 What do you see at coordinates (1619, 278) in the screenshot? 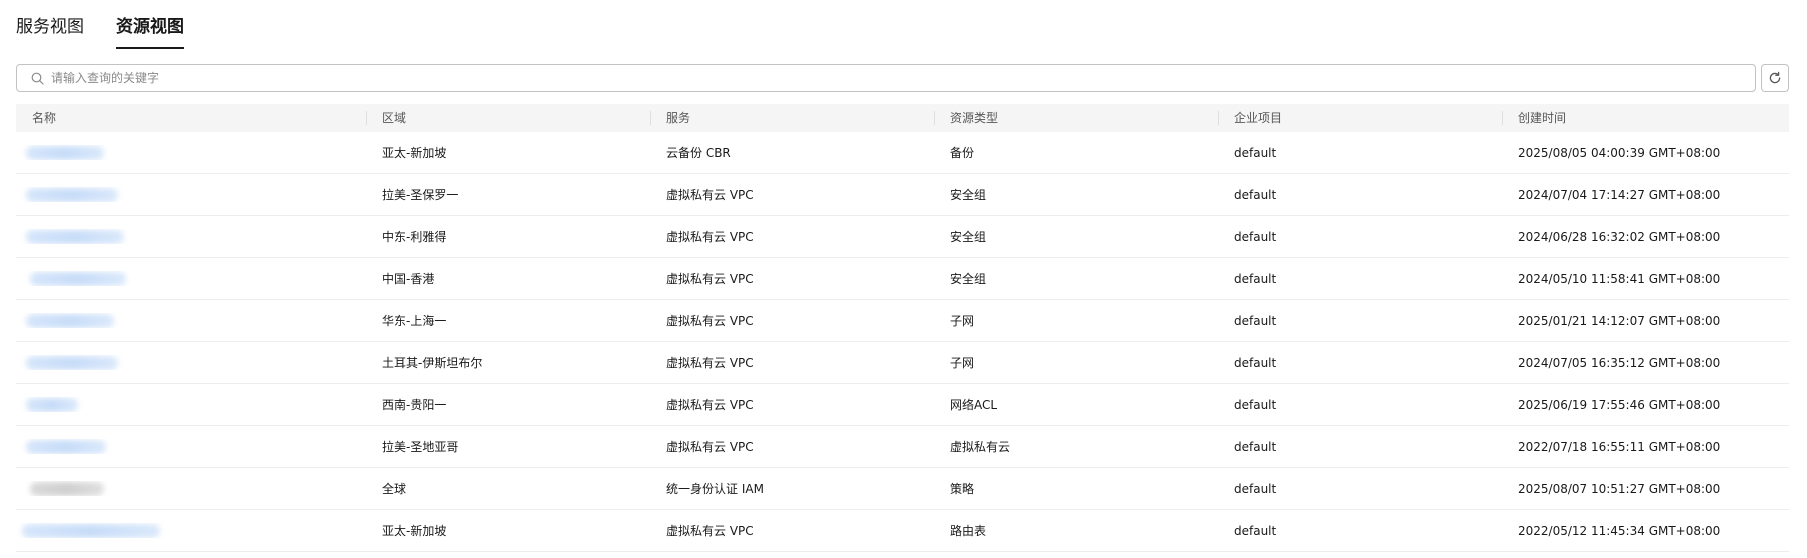
I see `created-time-cell: 2024/05/10 11:58:41 GMT+08:00` at bounding box center [1619, 278].